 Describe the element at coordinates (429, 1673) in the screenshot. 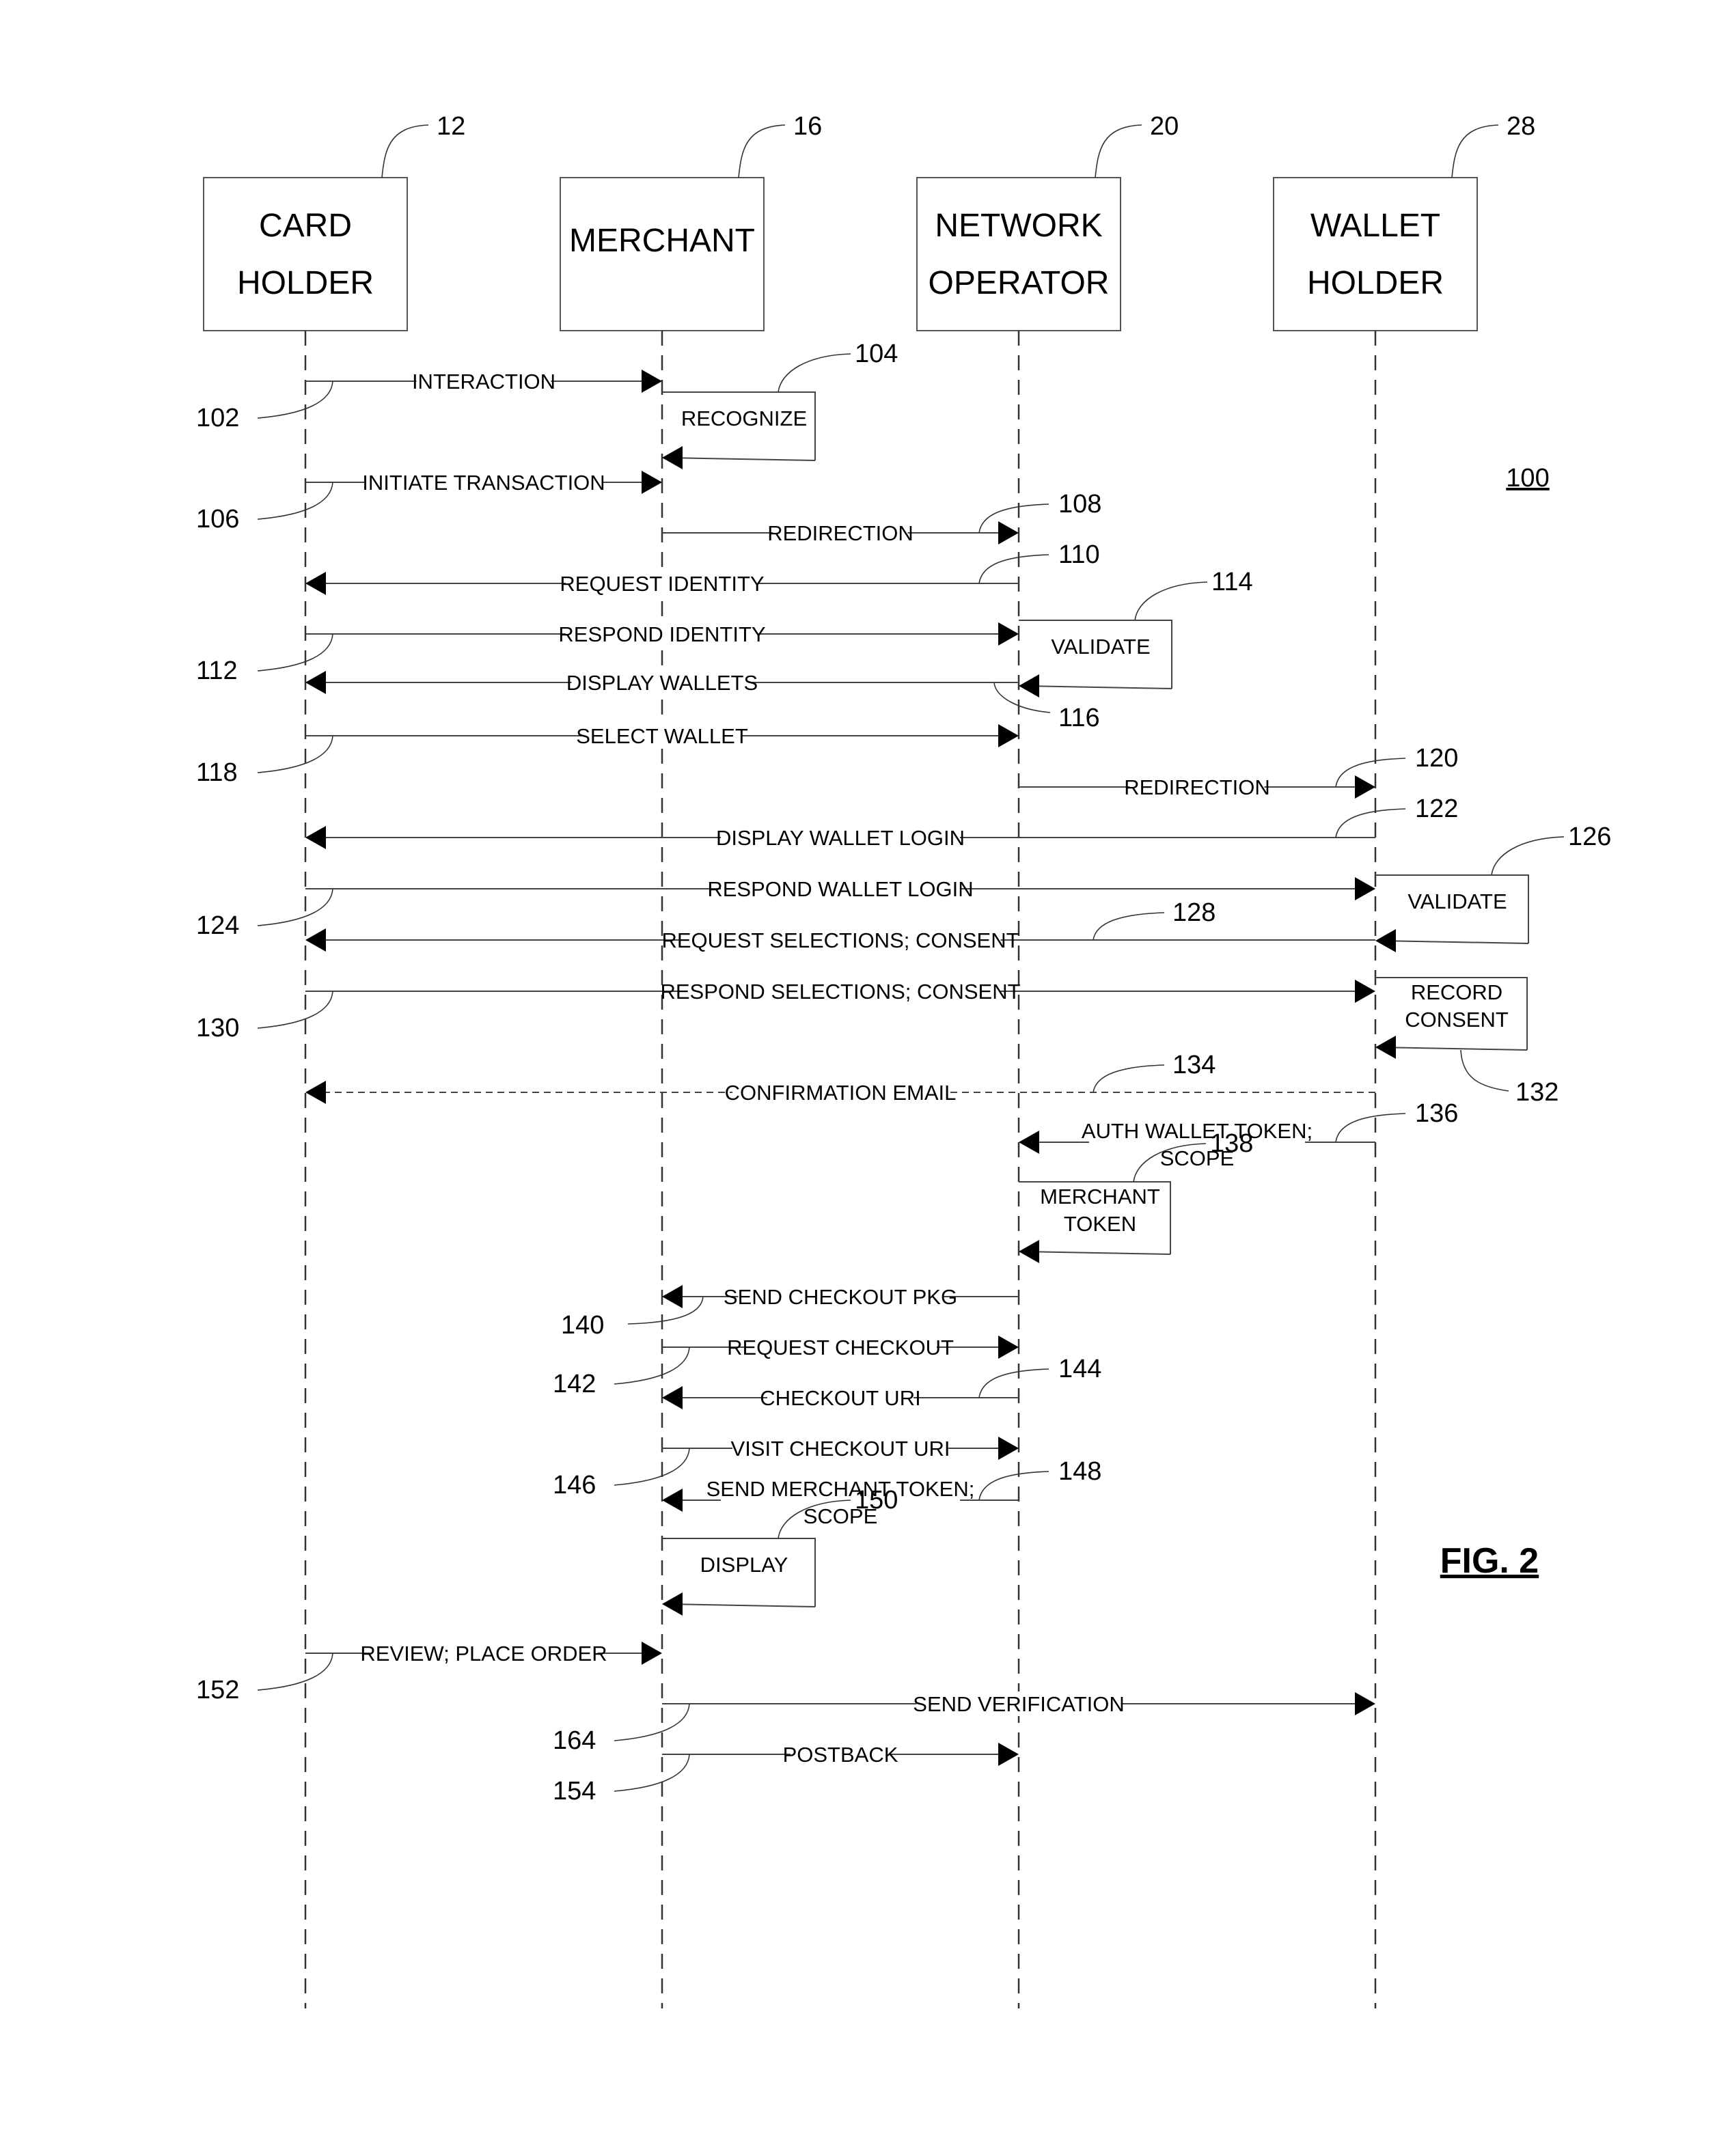

I see `message-152: REVIEW; PLACE ORDER 152` at that location.